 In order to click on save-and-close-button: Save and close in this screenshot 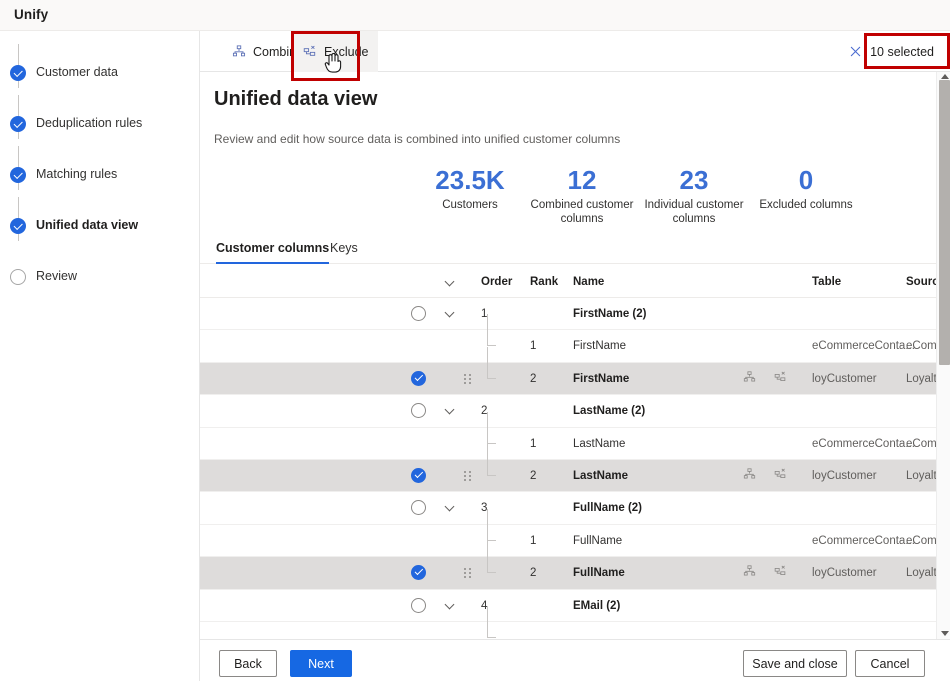, I will do `click(795, 663)`.